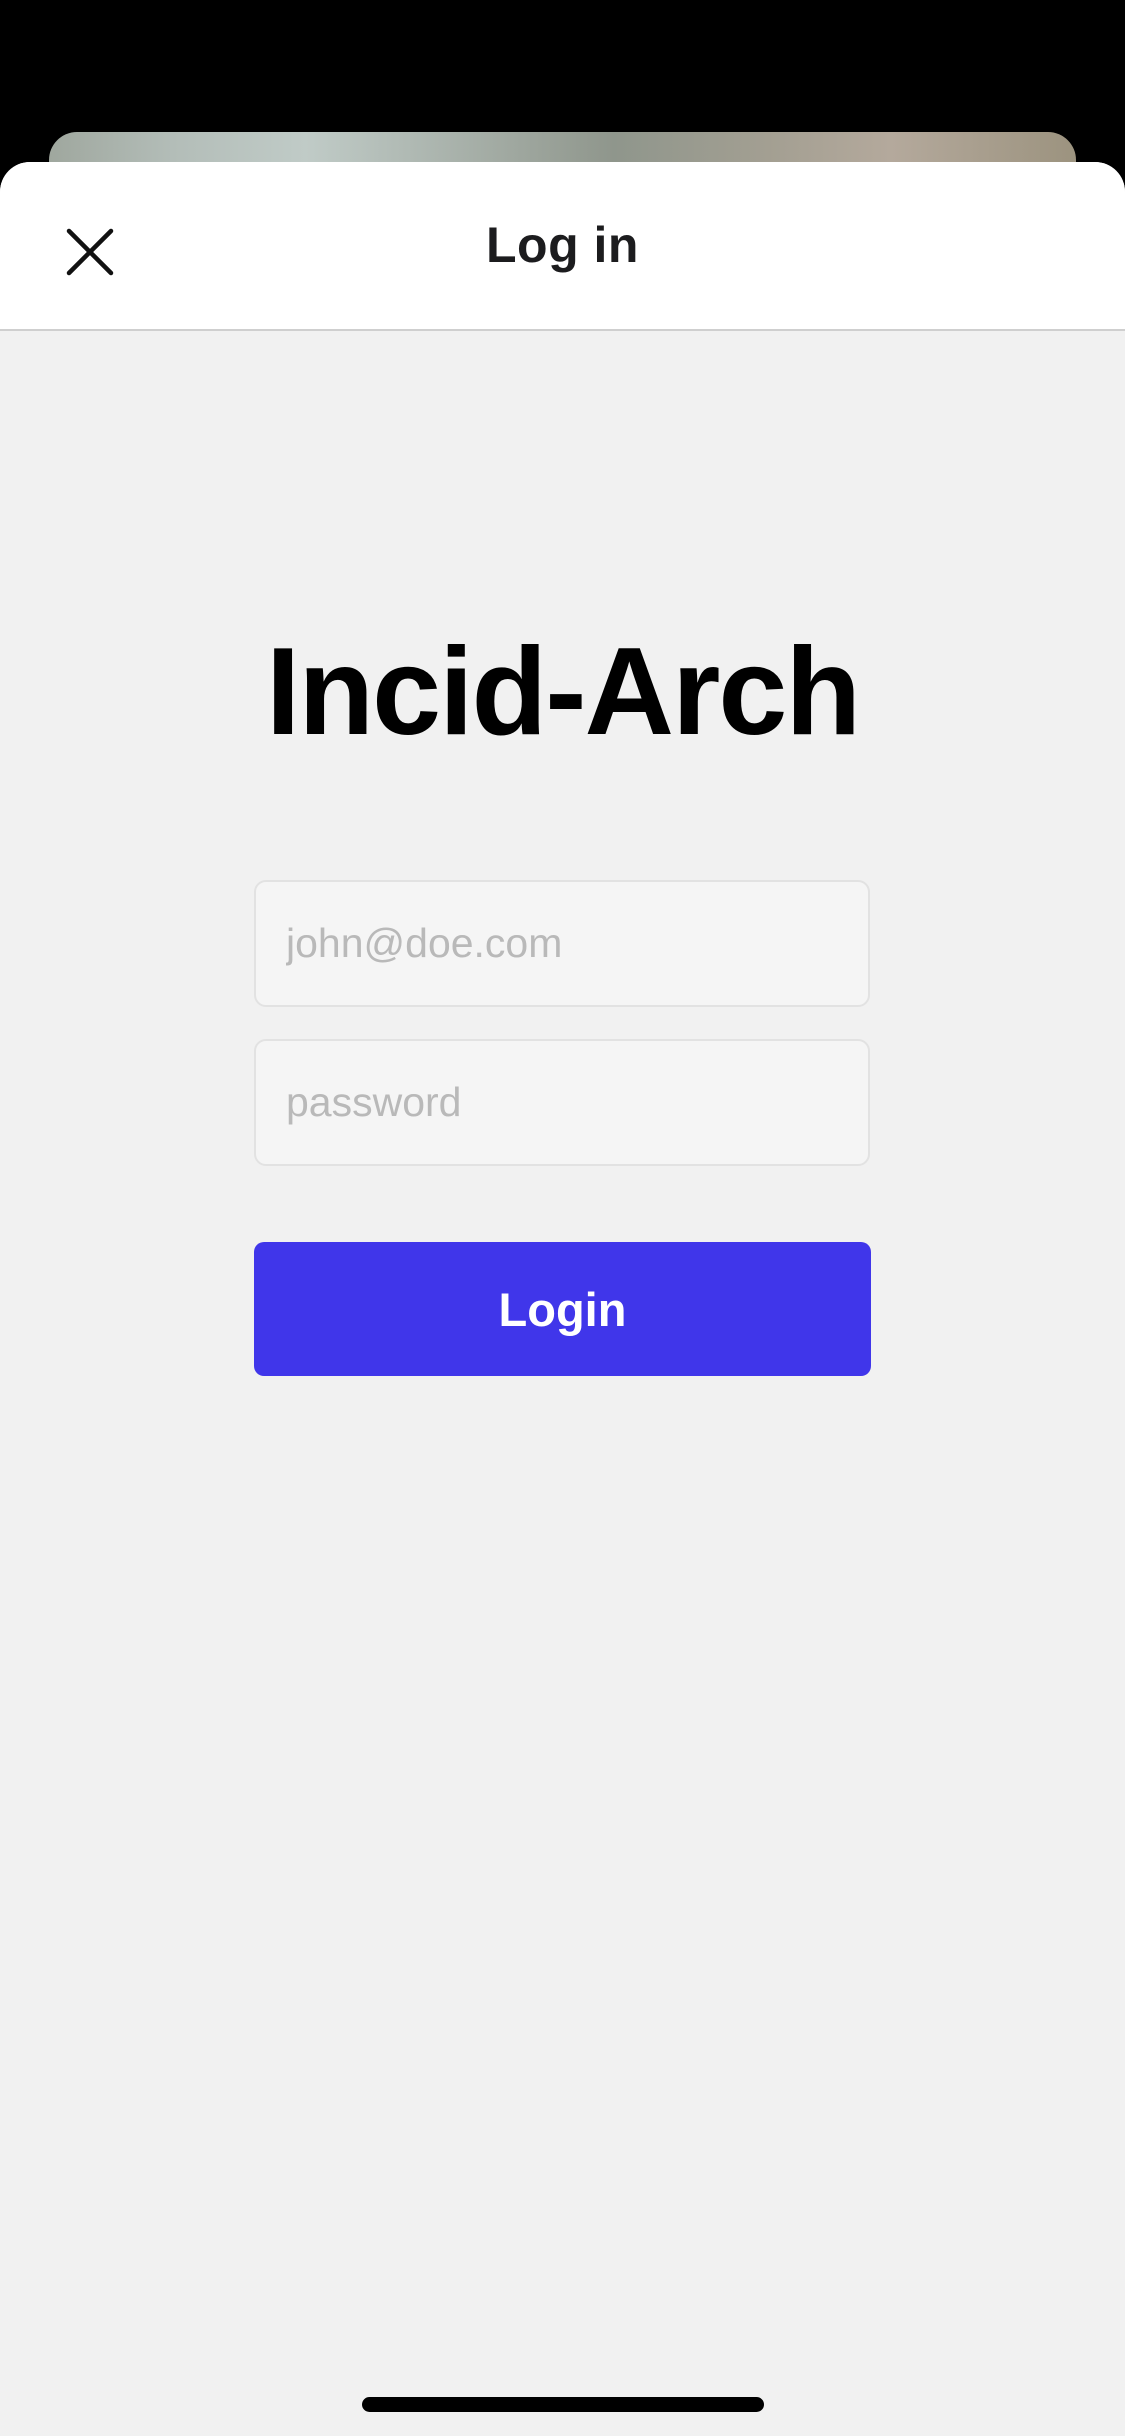 The width and height of the screenshot is (1125, 2436). Describe the element at coordinates (562, 943) in the screenshot. I see `email-field` at that location.